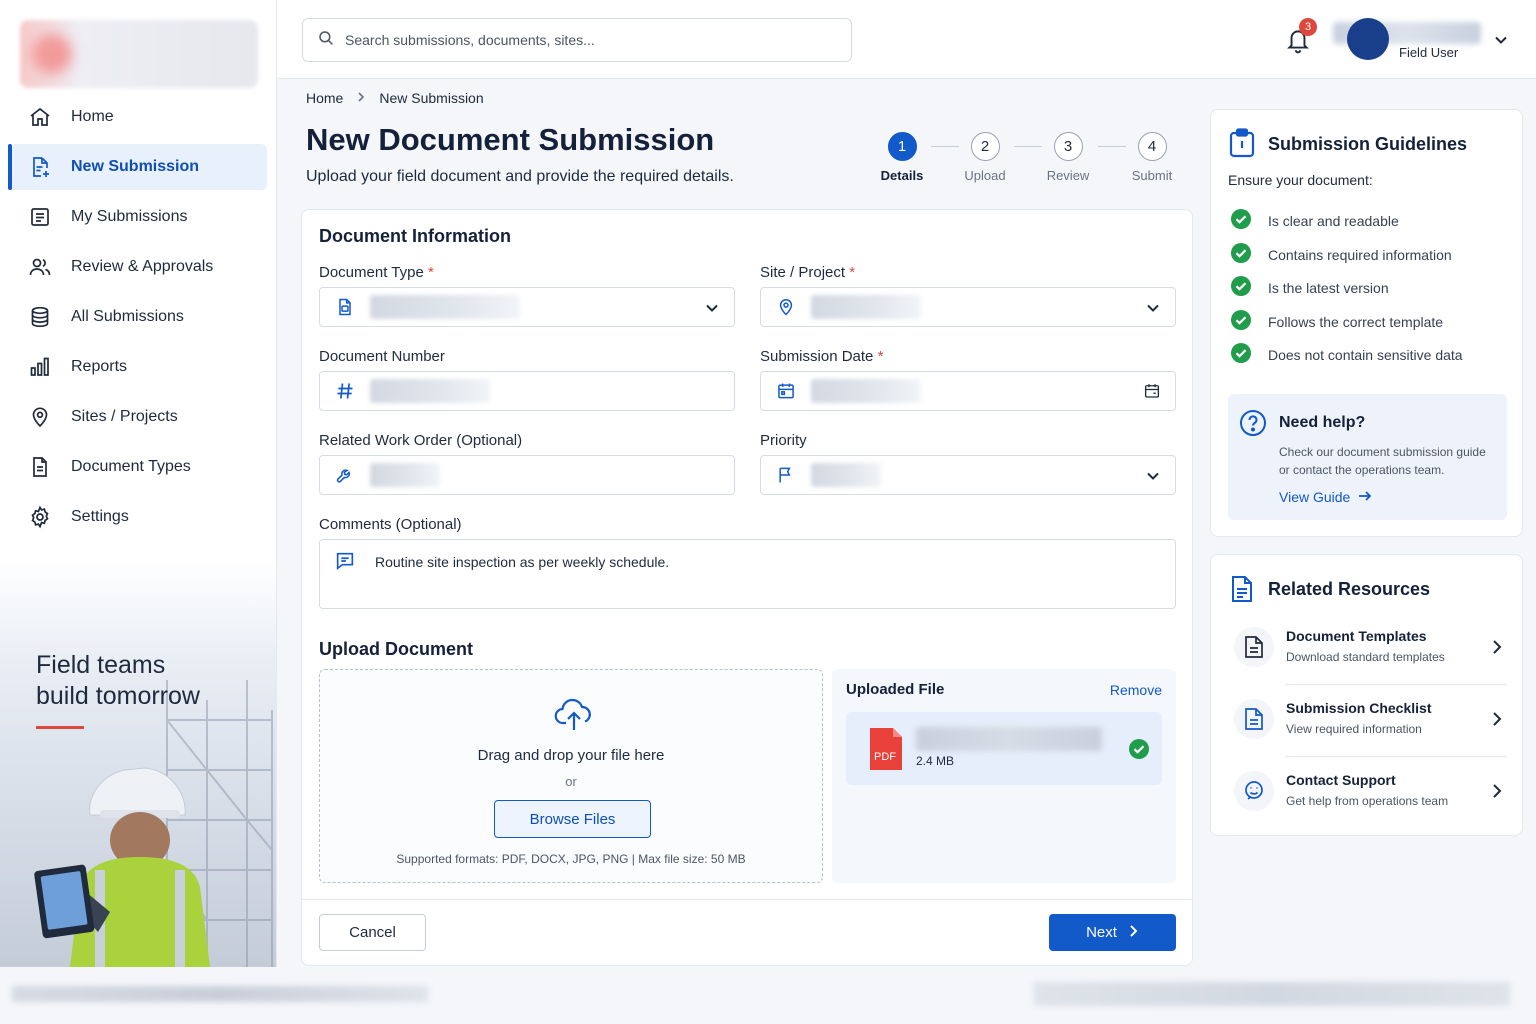 This screenshot has width=1536, height=1024. I want to click on step-number: 3, so click(1068, 146).